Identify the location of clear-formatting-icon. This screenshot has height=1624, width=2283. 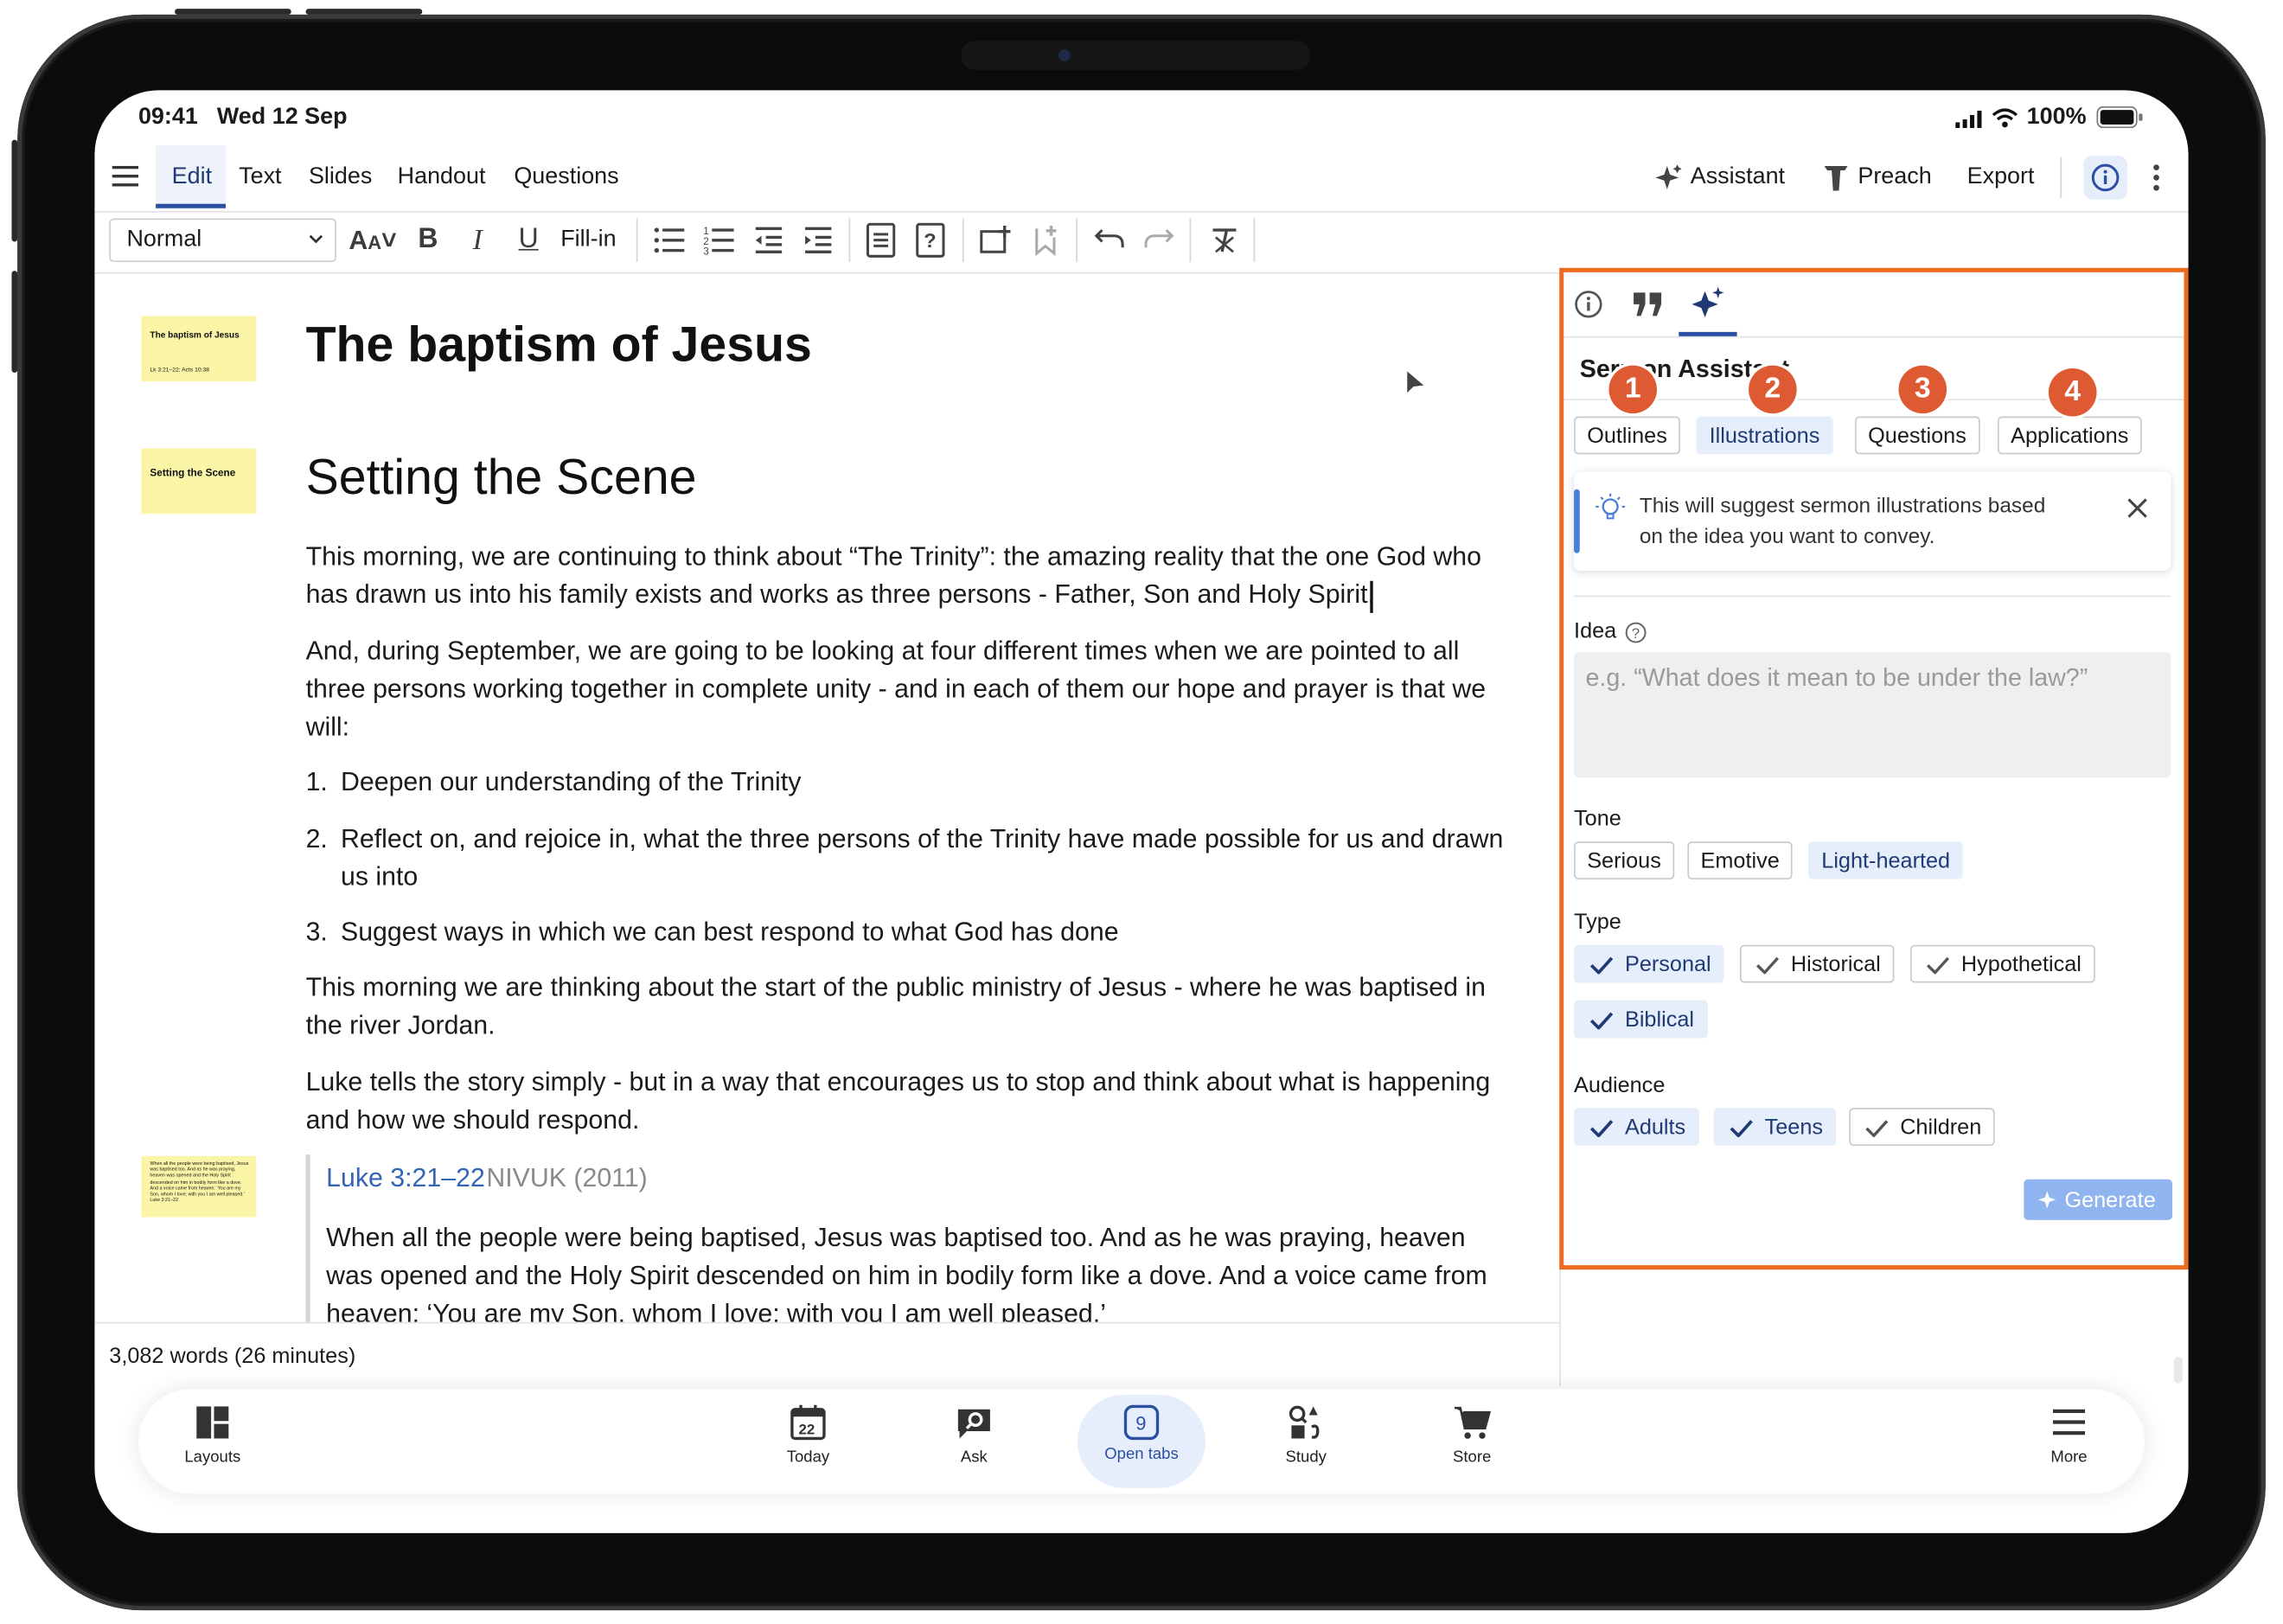
(1224, 240).